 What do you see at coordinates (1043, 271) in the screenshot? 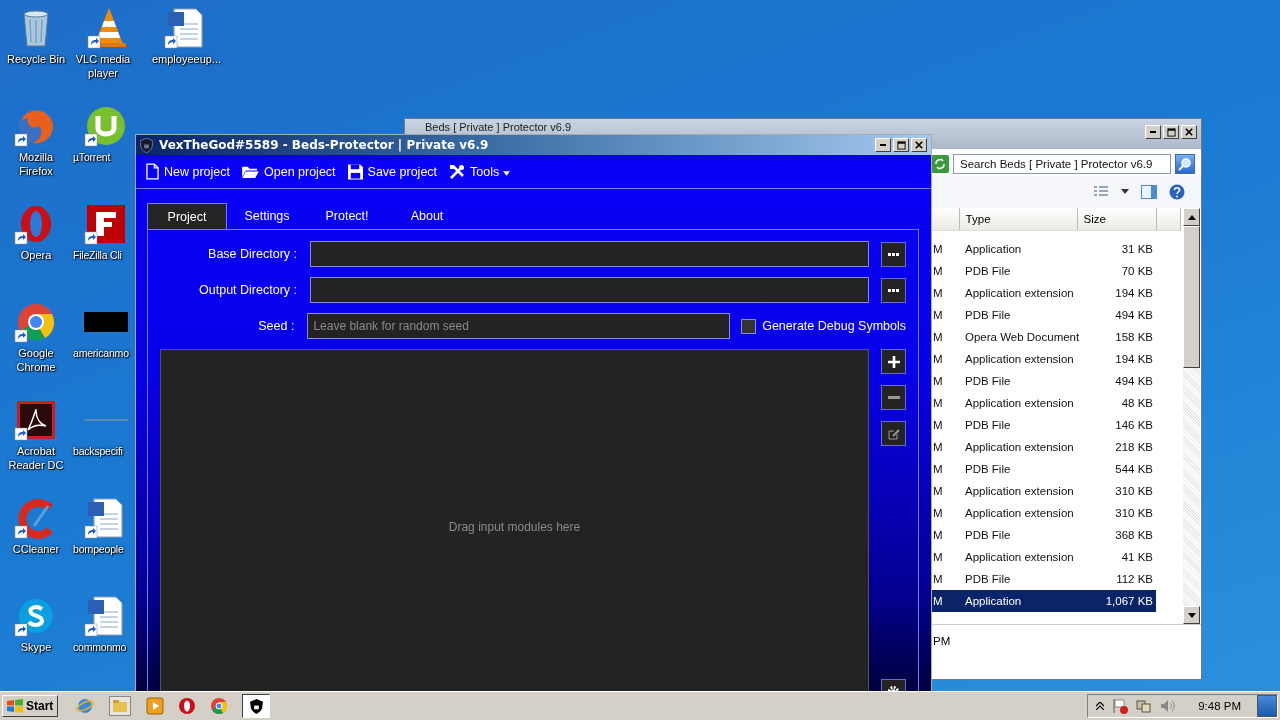
I see `file-row: M PDB File 70 KB` at bounding box center [1043, 271].